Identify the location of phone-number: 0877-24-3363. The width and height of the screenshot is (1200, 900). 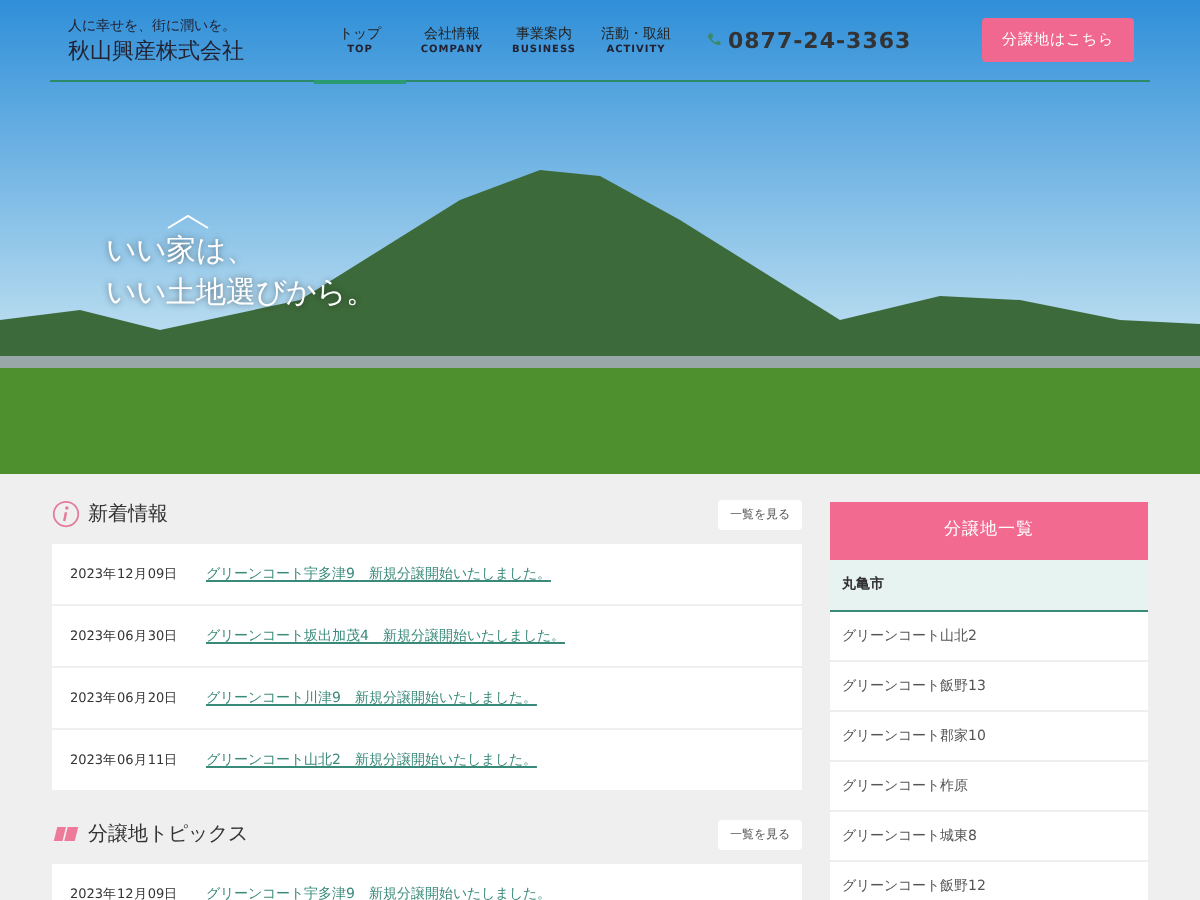
(820, 40).